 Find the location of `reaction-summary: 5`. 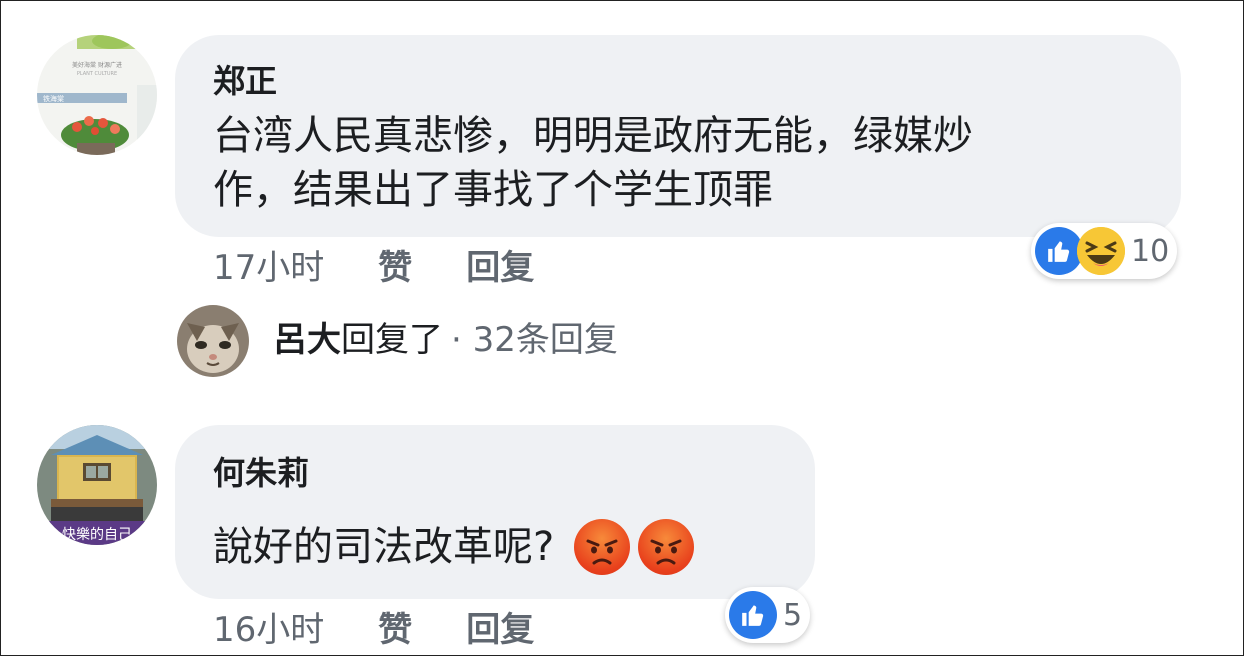

reaction-summary: 5 is located at coordinates (768, 615).